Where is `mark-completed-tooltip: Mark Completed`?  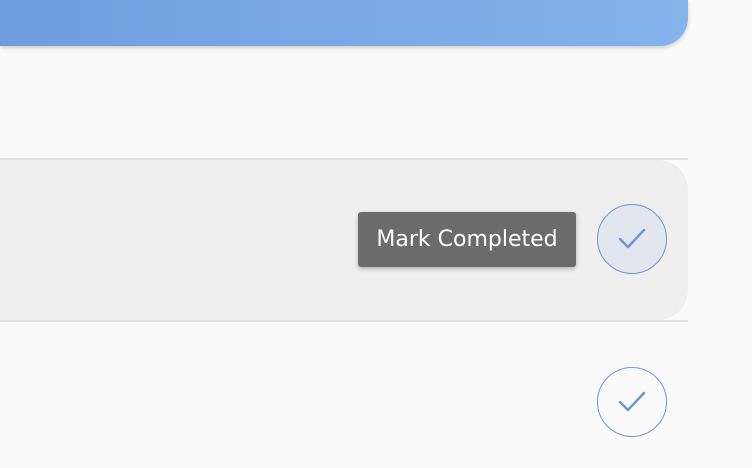 mark-completed-tooltip: Mark Completed is located at coordinates (467, 239).